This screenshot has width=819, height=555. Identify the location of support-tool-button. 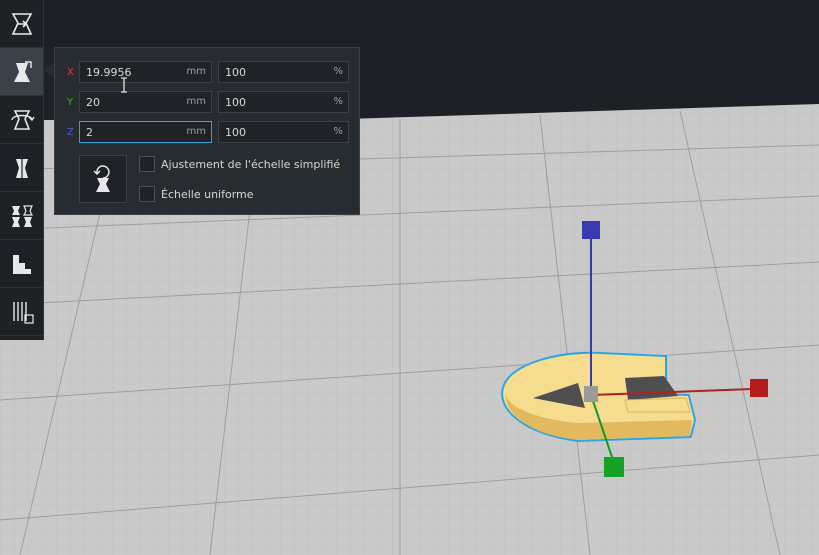
(21, 312).